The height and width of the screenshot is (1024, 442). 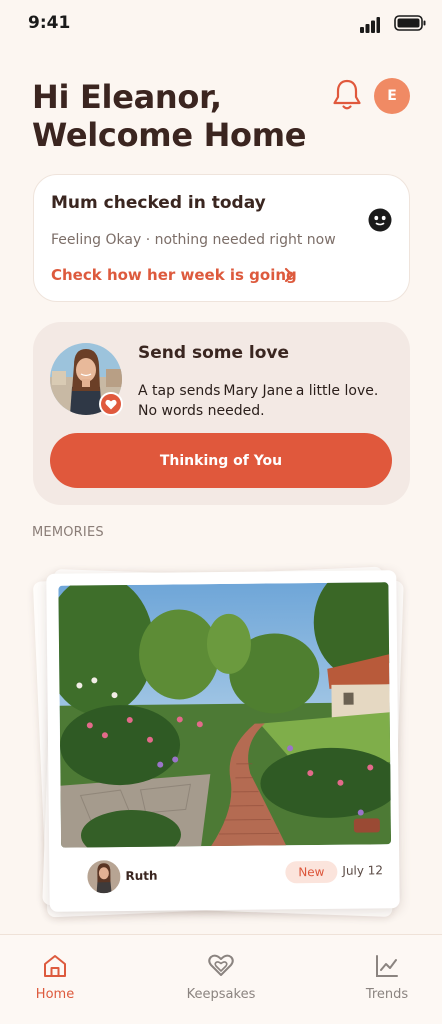 I want to click on thinking-of-you-button: Thinking of You, so click(x=221, y=460).